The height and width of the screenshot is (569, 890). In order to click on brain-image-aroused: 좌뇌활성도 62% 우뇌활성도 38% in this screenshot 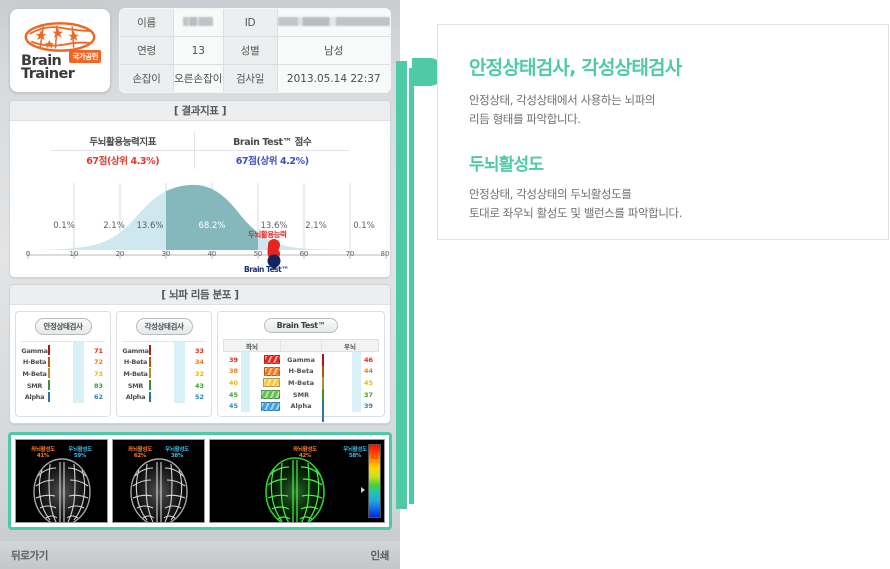, I will do `click(158, 481)`.